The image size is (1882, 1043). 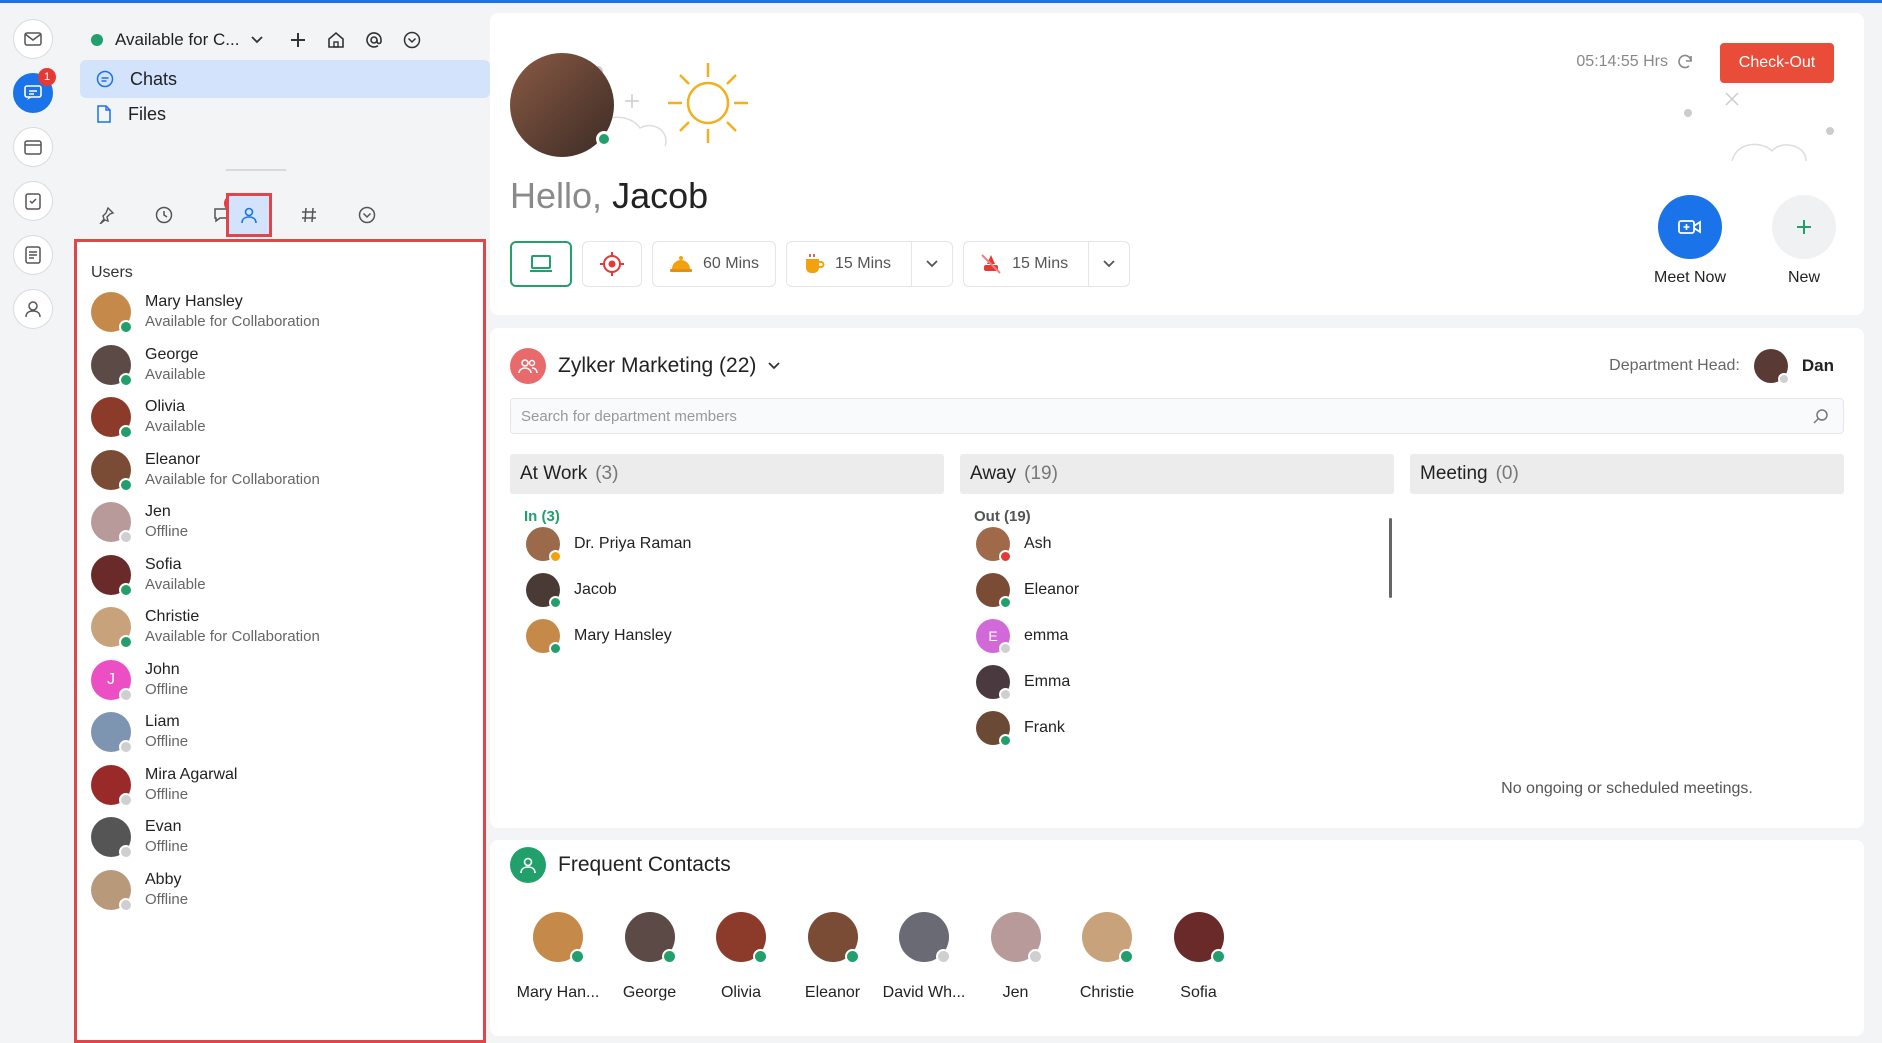 I want to click on tab-channels, so click(x=309, y=215).